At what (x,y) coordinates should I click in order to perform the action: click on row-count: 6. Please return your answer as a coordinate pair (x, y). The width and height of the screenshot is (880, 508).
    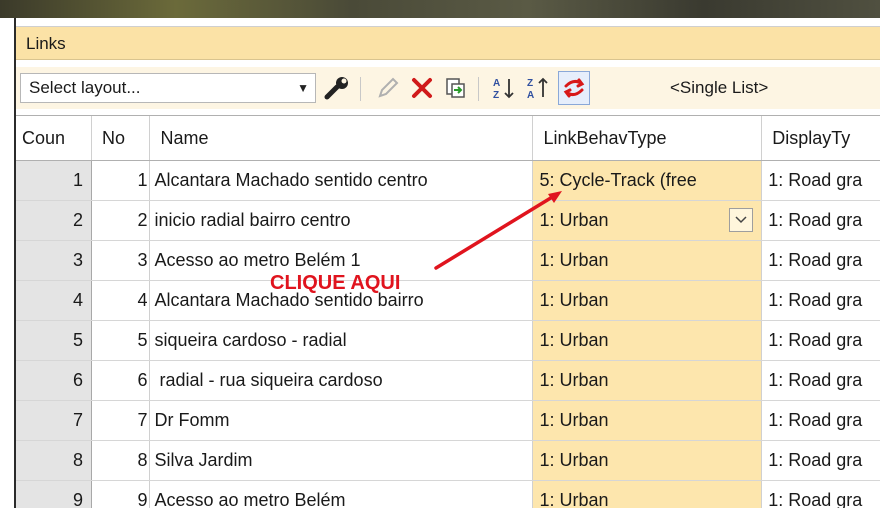
    Looking at the image, I should click on (54, 380).